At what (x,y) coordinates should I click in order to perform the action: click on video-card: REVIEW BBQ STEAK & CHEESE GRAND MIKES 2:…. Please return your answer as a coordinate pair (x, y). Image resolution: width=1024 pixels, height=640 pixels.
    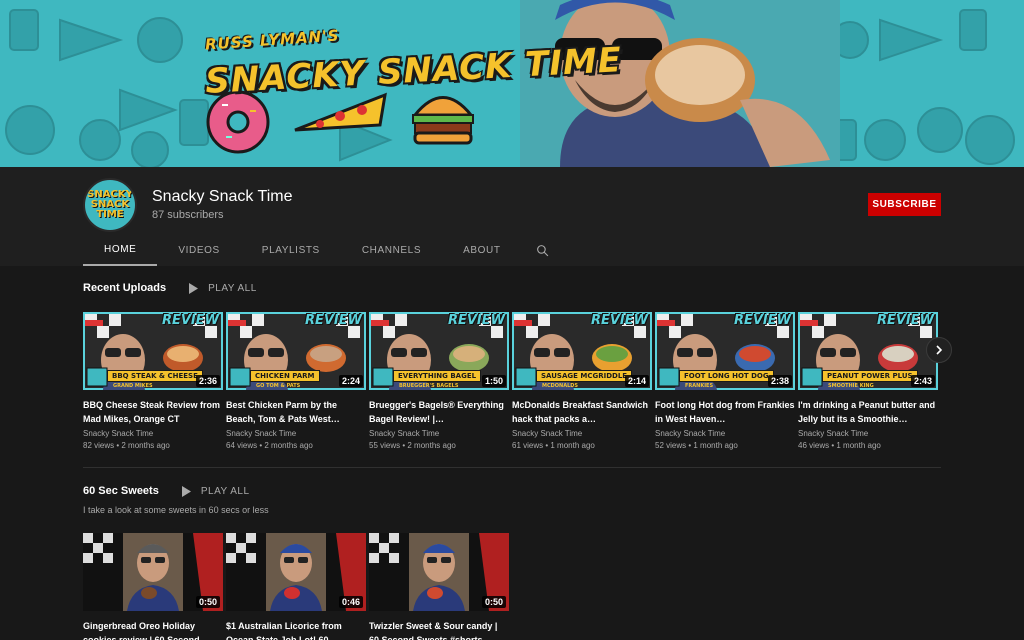
    Looking at the image, I should click on (153, 382).